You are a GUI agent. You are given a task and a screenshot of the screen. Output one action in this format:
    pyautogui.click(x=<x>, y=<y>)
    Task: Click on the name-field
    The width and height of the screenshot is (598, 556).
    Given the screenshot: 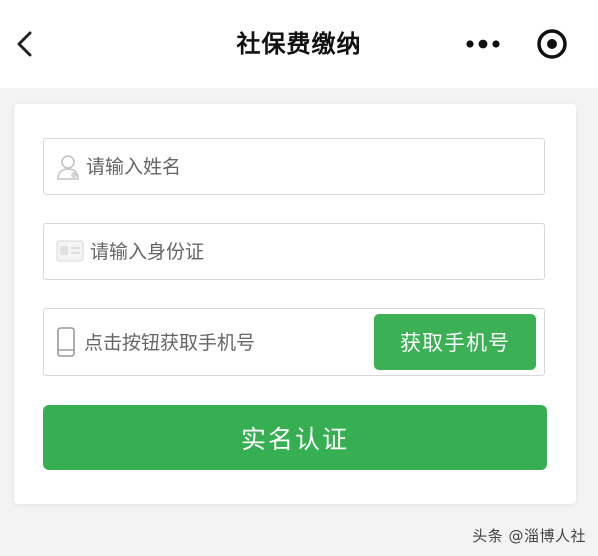 What is the action you would take?
    pyautogui.click(x=294, y=166)
    